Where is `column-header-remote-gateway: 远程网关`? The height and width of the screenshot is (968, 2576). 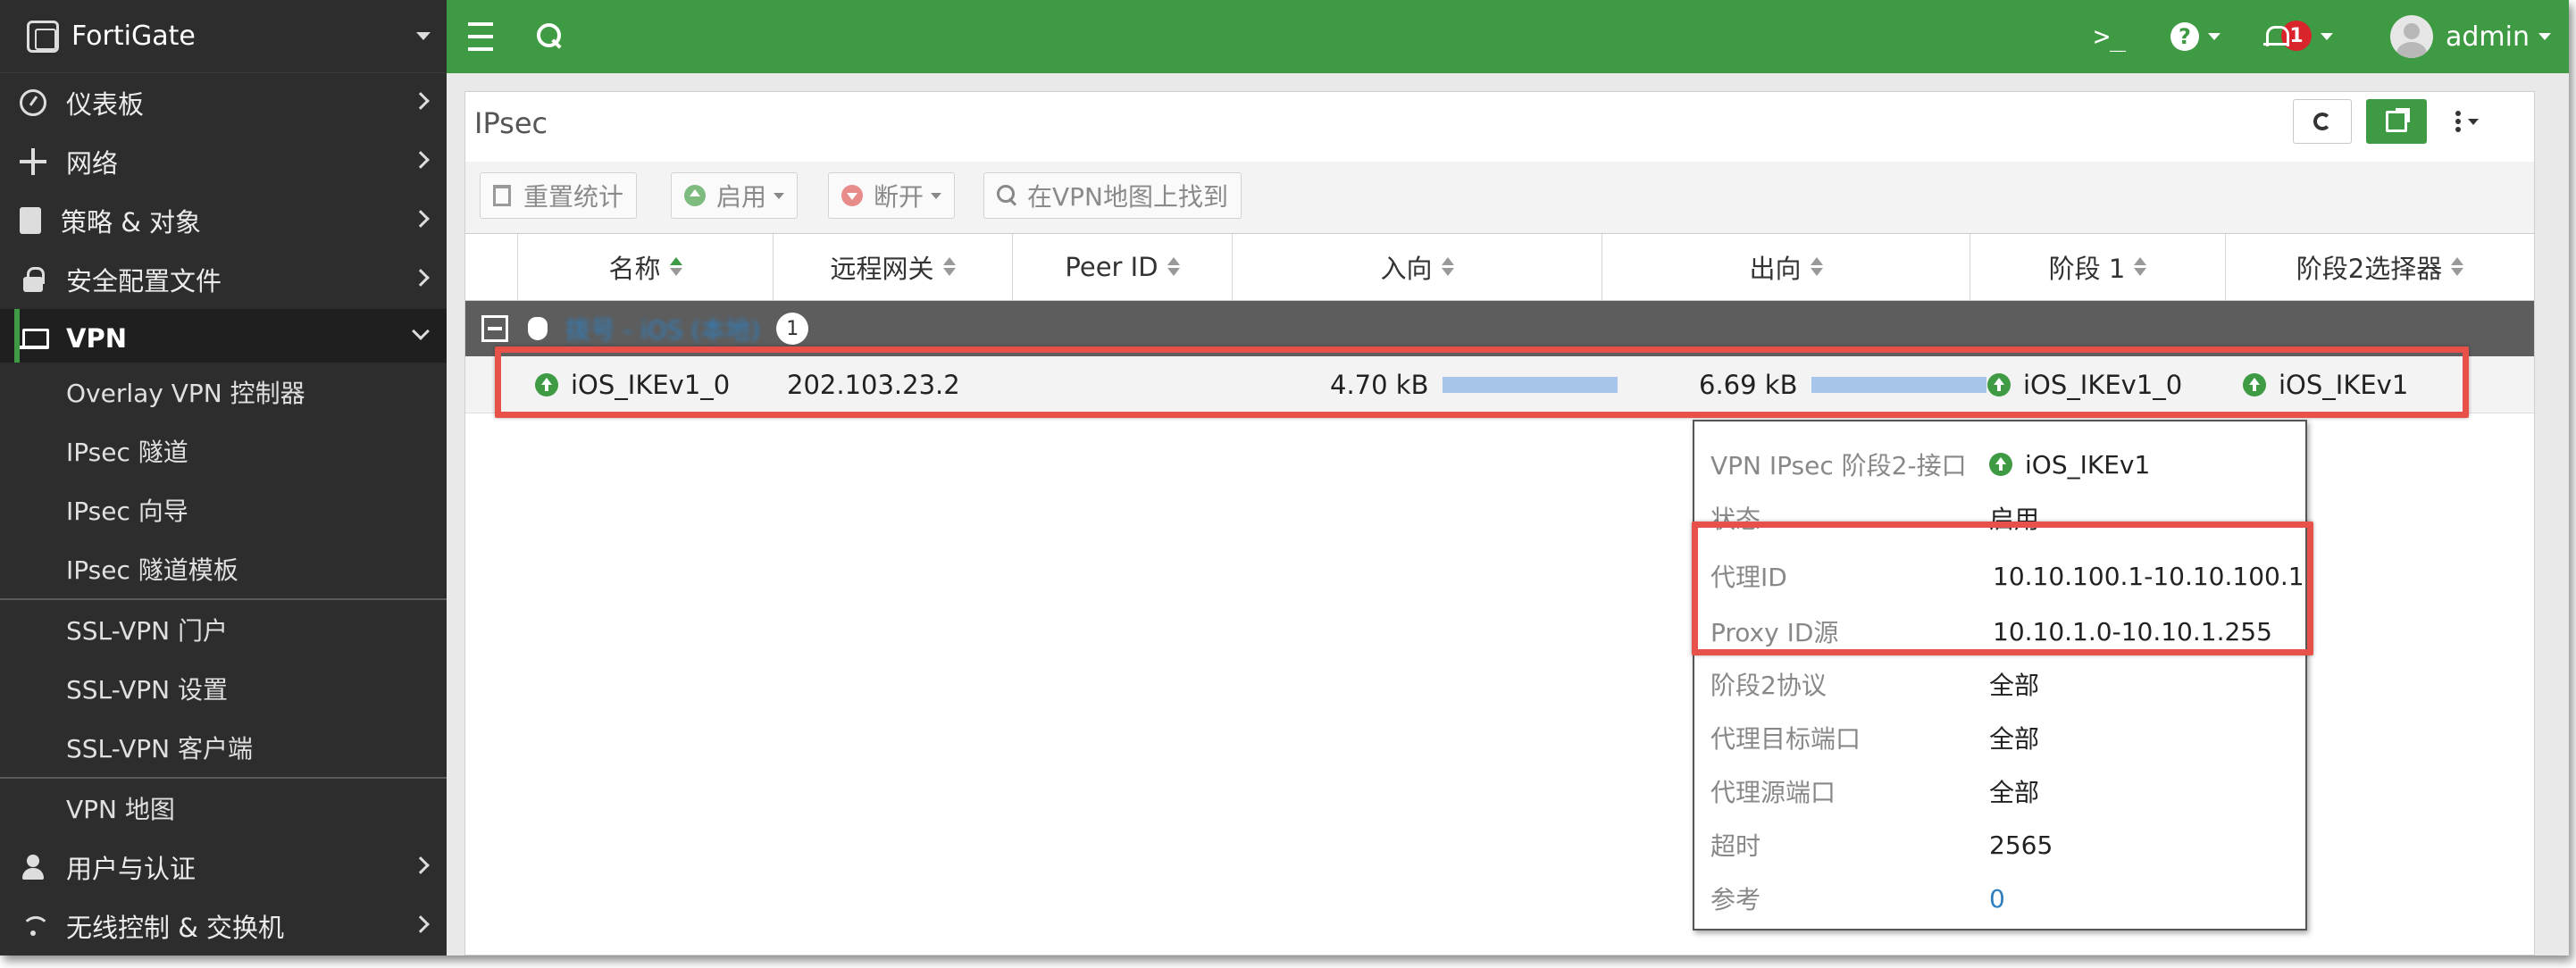
column-header-remote-gateway: 远程网关 is located at coordinates (893, 267).